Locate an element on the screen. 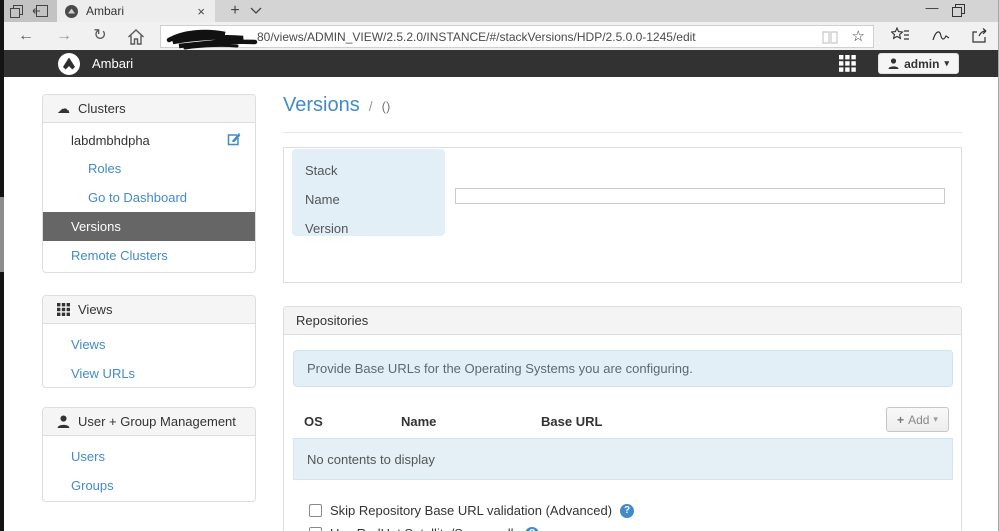 The width and height of the screenshot is (999, 531). ambari-logo is located at coordinates (69, 63).